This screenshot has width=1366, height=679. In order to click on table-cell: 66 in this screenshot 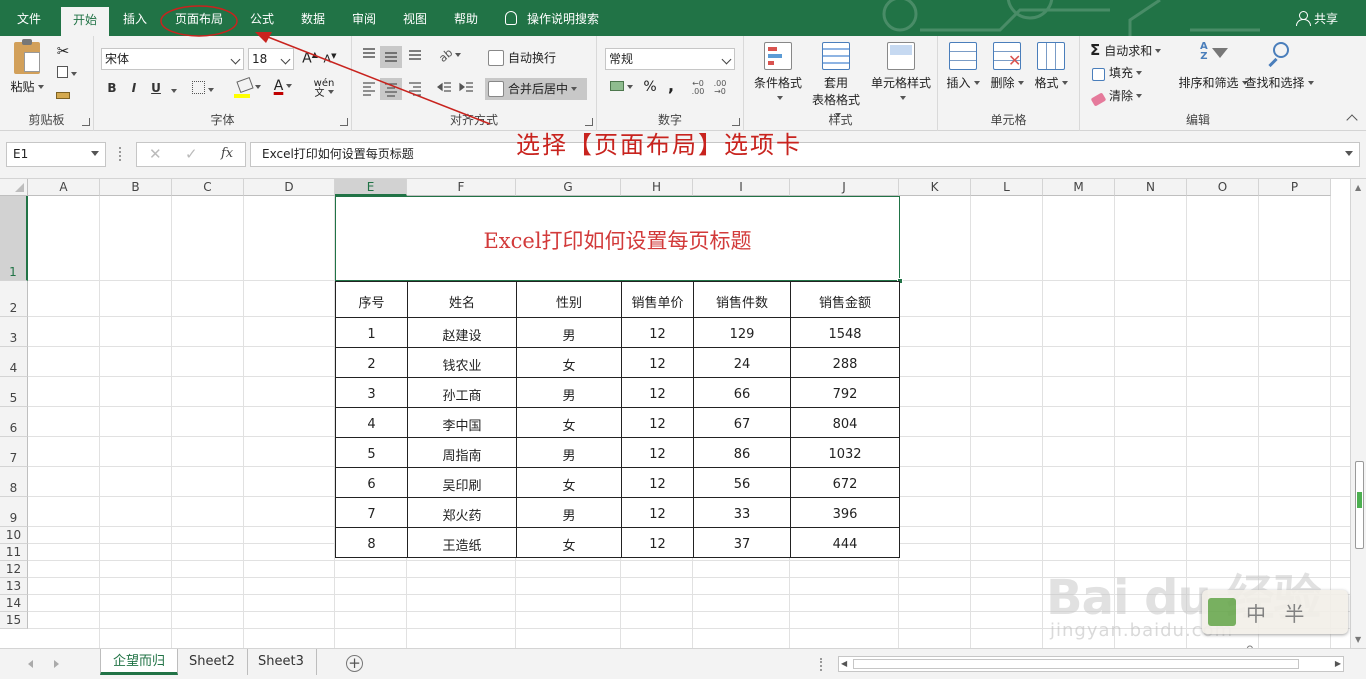, I will do `click(742, 392)`.